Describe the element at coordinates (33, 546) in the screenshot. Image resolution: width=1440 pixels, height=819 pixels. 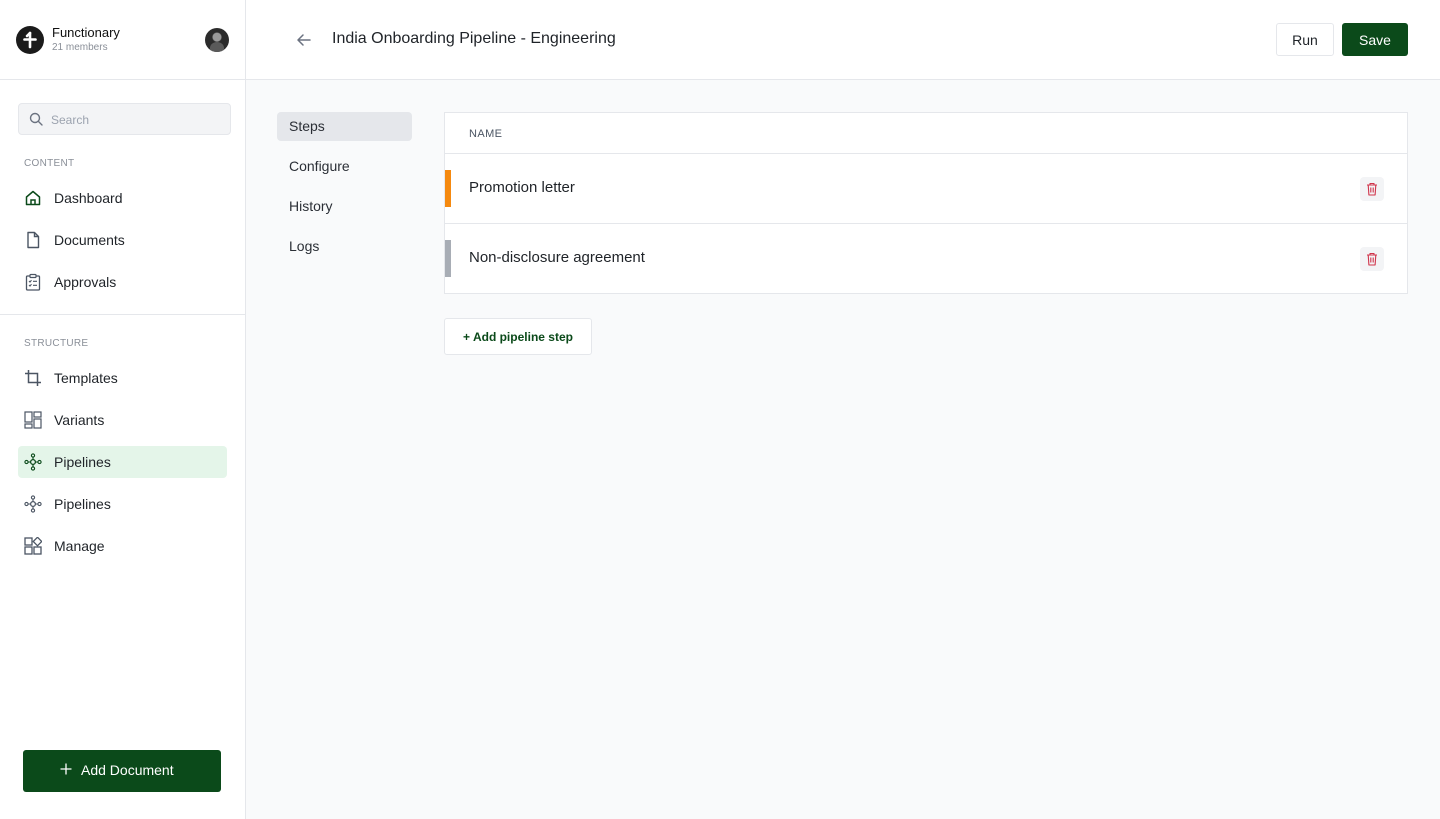
I see `grid-icon` at that location.